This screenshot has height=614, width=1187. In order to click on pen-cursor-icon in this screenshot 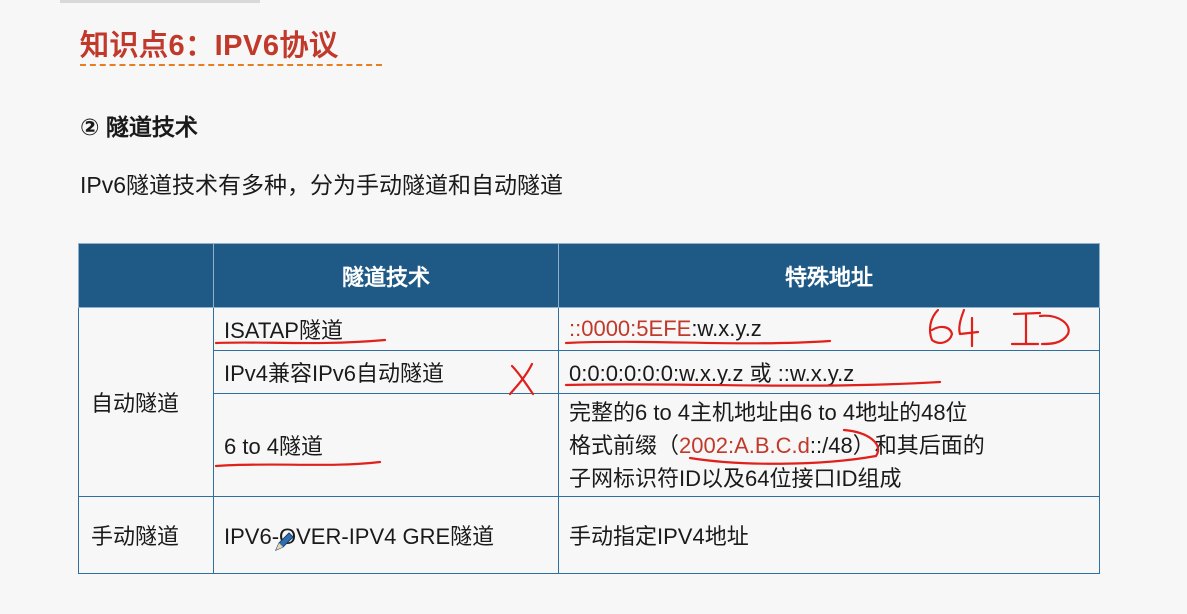, I will do `click(284, 541)`.